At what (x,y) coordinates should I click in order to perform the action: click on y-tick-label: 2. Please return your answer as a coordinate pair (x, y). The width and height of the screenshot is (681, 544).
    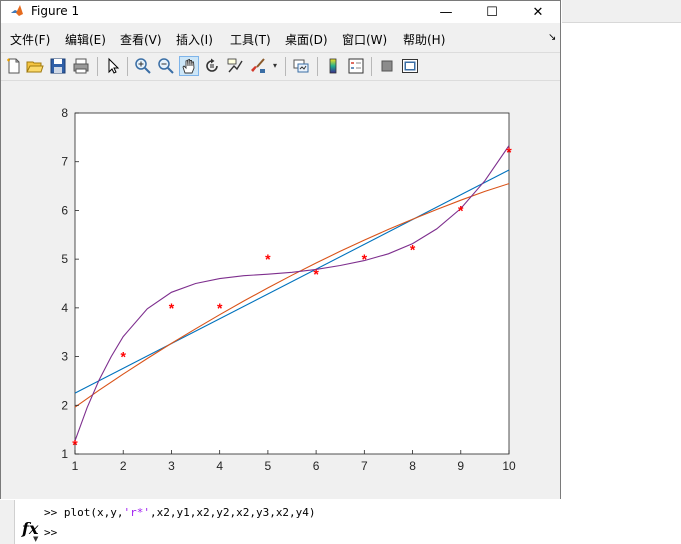
    Looking at the image, I should click on (64, 405).